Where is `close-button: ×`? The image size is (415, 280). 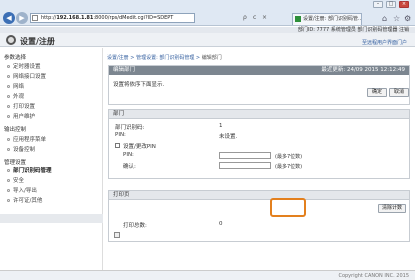 close-button: × is located at coordinates (404, 4).